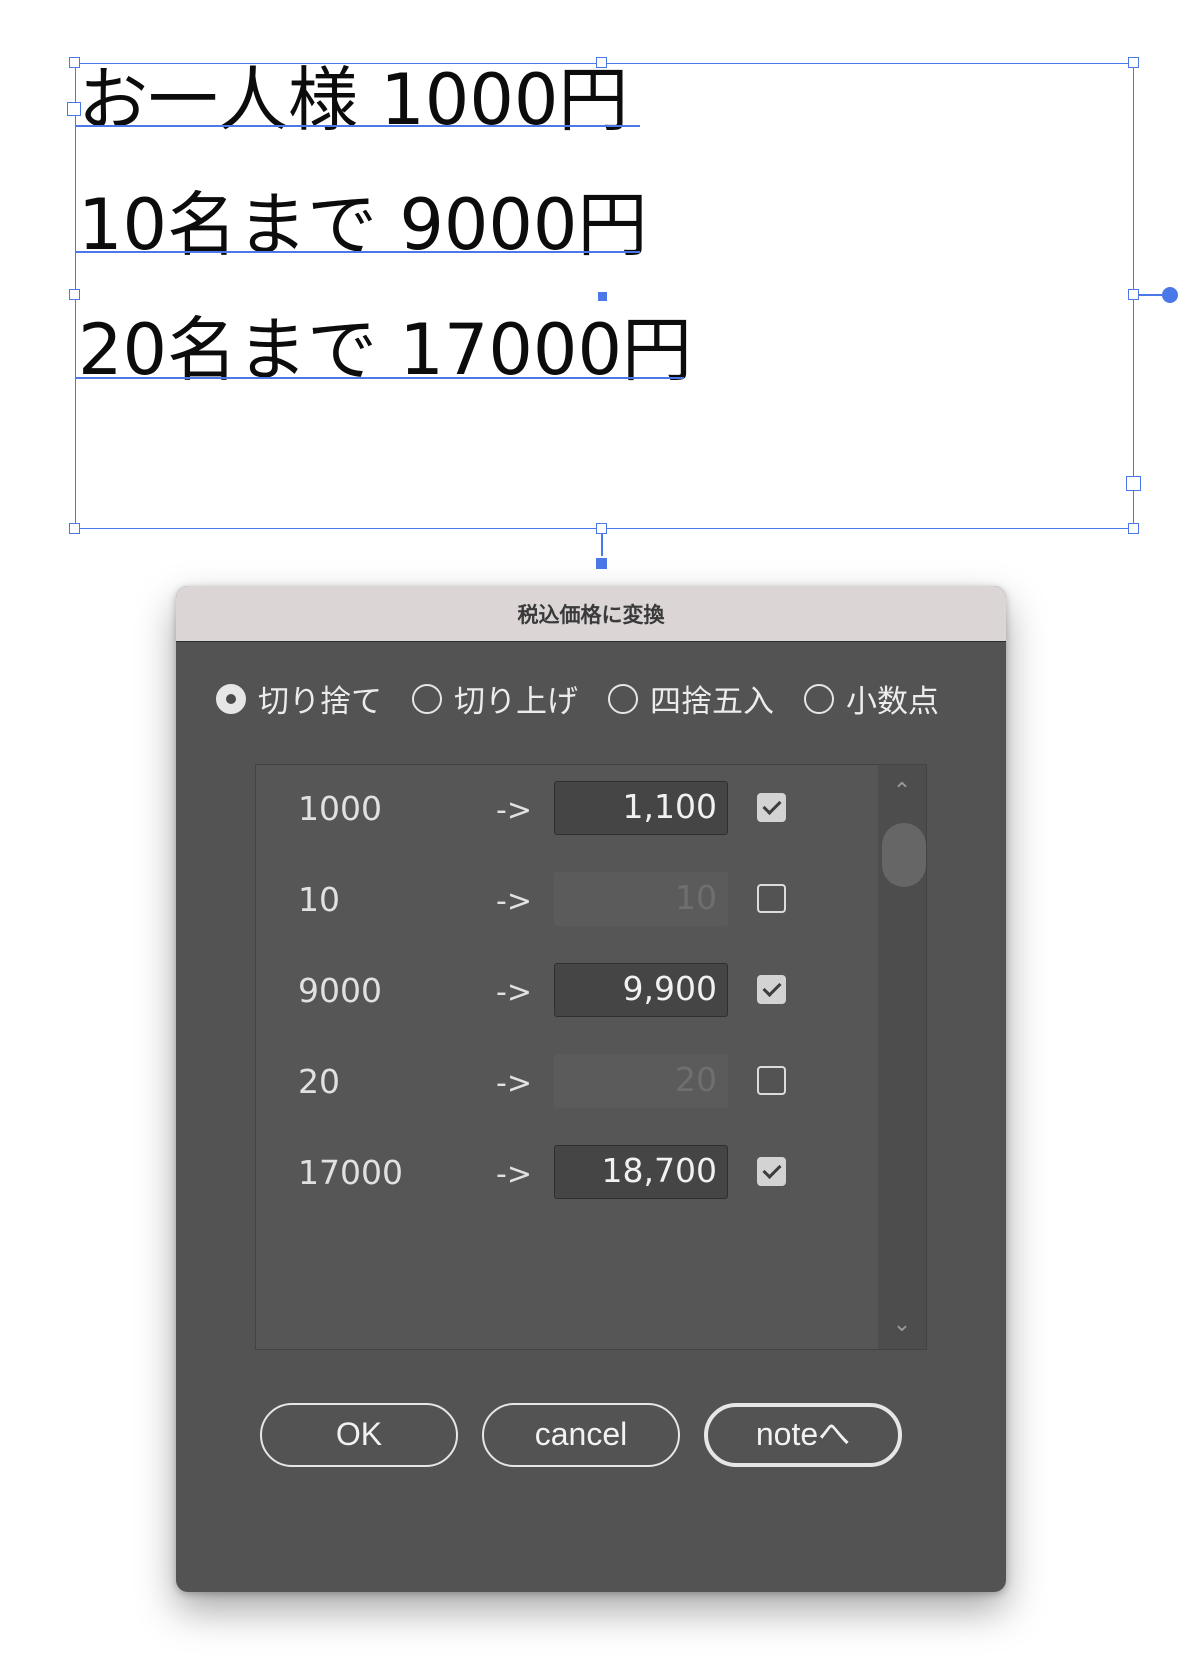  Describe the element at coordinates (74, 294) in the screenshot. I see `frame-handle-mid-left` at that location.